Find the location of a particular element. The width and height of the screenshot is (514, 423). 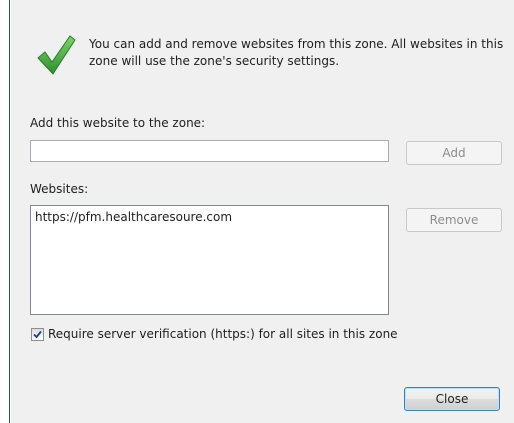

list-item: https://pfm.healthcaresoure.com is located at coordinates (209, 217).